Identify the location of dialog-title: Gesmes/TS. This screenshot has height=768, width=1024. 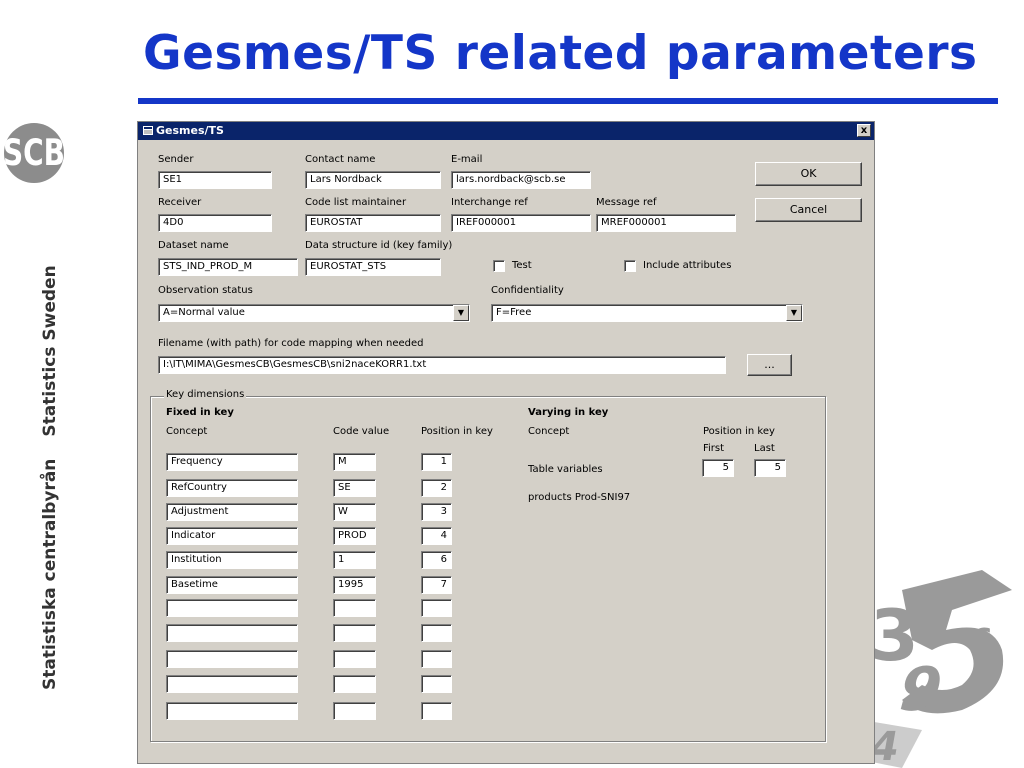
(190, 130).